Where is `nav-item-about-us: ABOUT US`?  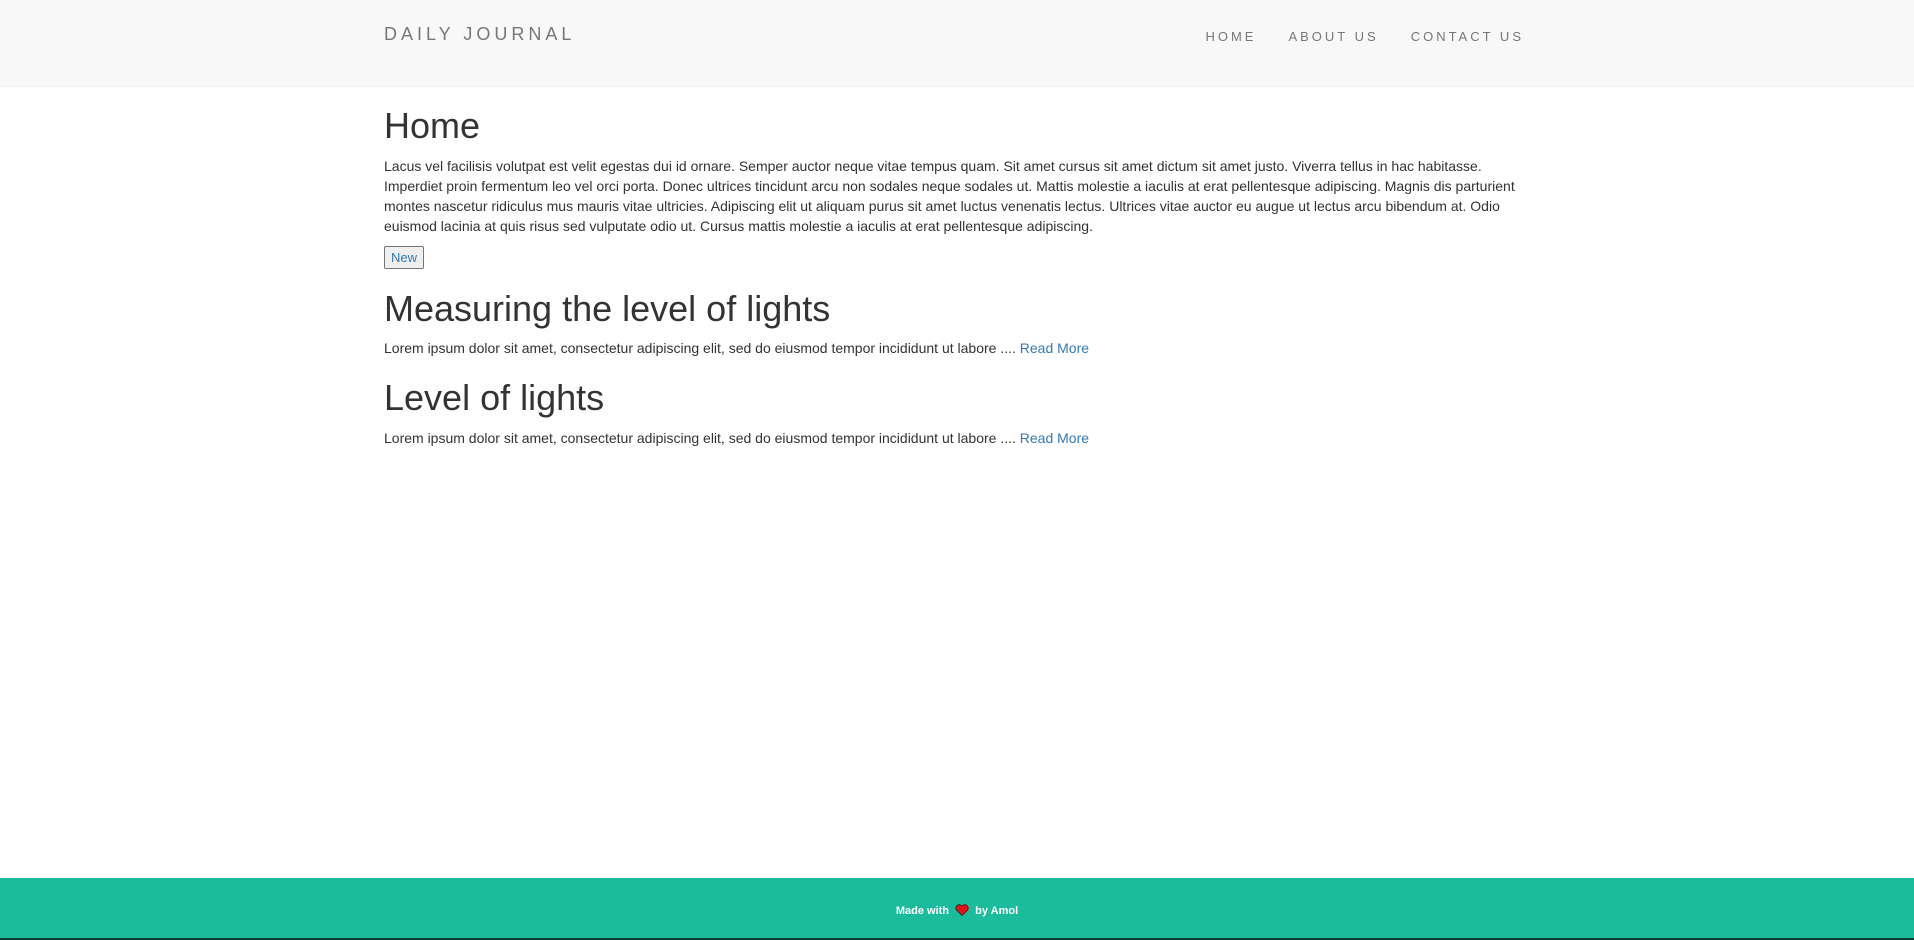 nav-item-about-us: ABOUT US is located at coordinates (1333, 37).